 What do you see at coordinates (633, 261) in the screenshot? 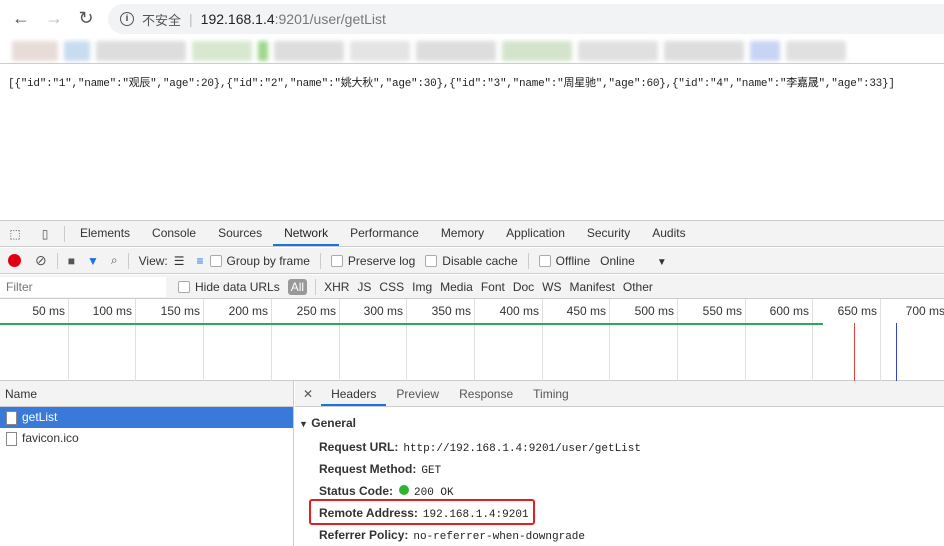
I see `throttle-select: Online ▼` at bounding box center [633, 261].